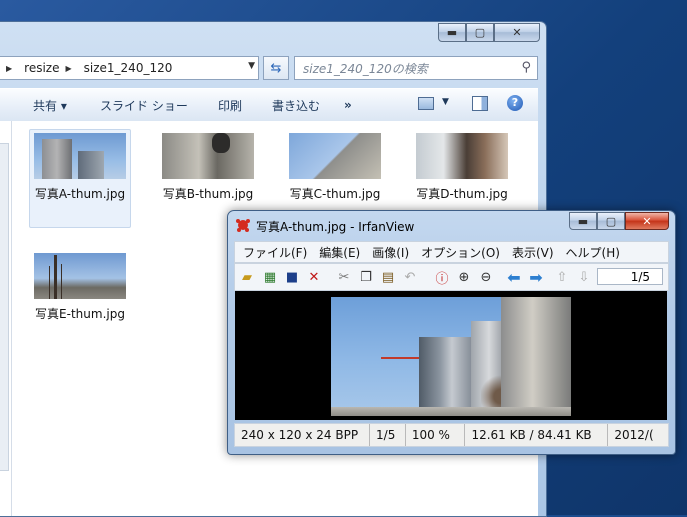 This screenshot has width=687, height=517. Describe the element at coordinates (348, 105) in the screenshot. I see `more-commands-button: »` at that location.